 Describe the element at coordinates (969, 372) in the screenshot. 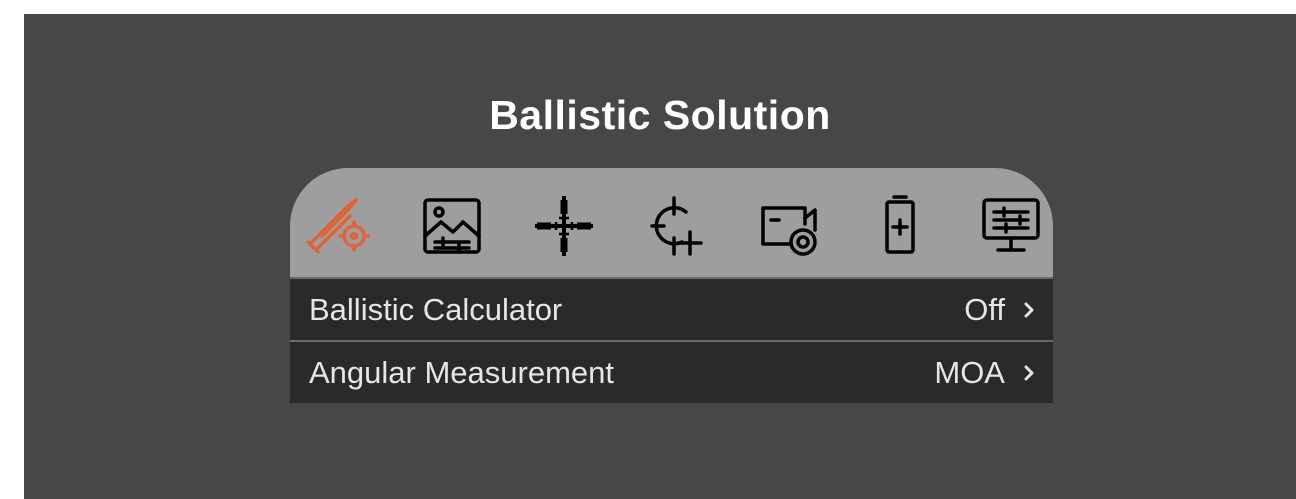

I see `row-value: MOA` at that location.